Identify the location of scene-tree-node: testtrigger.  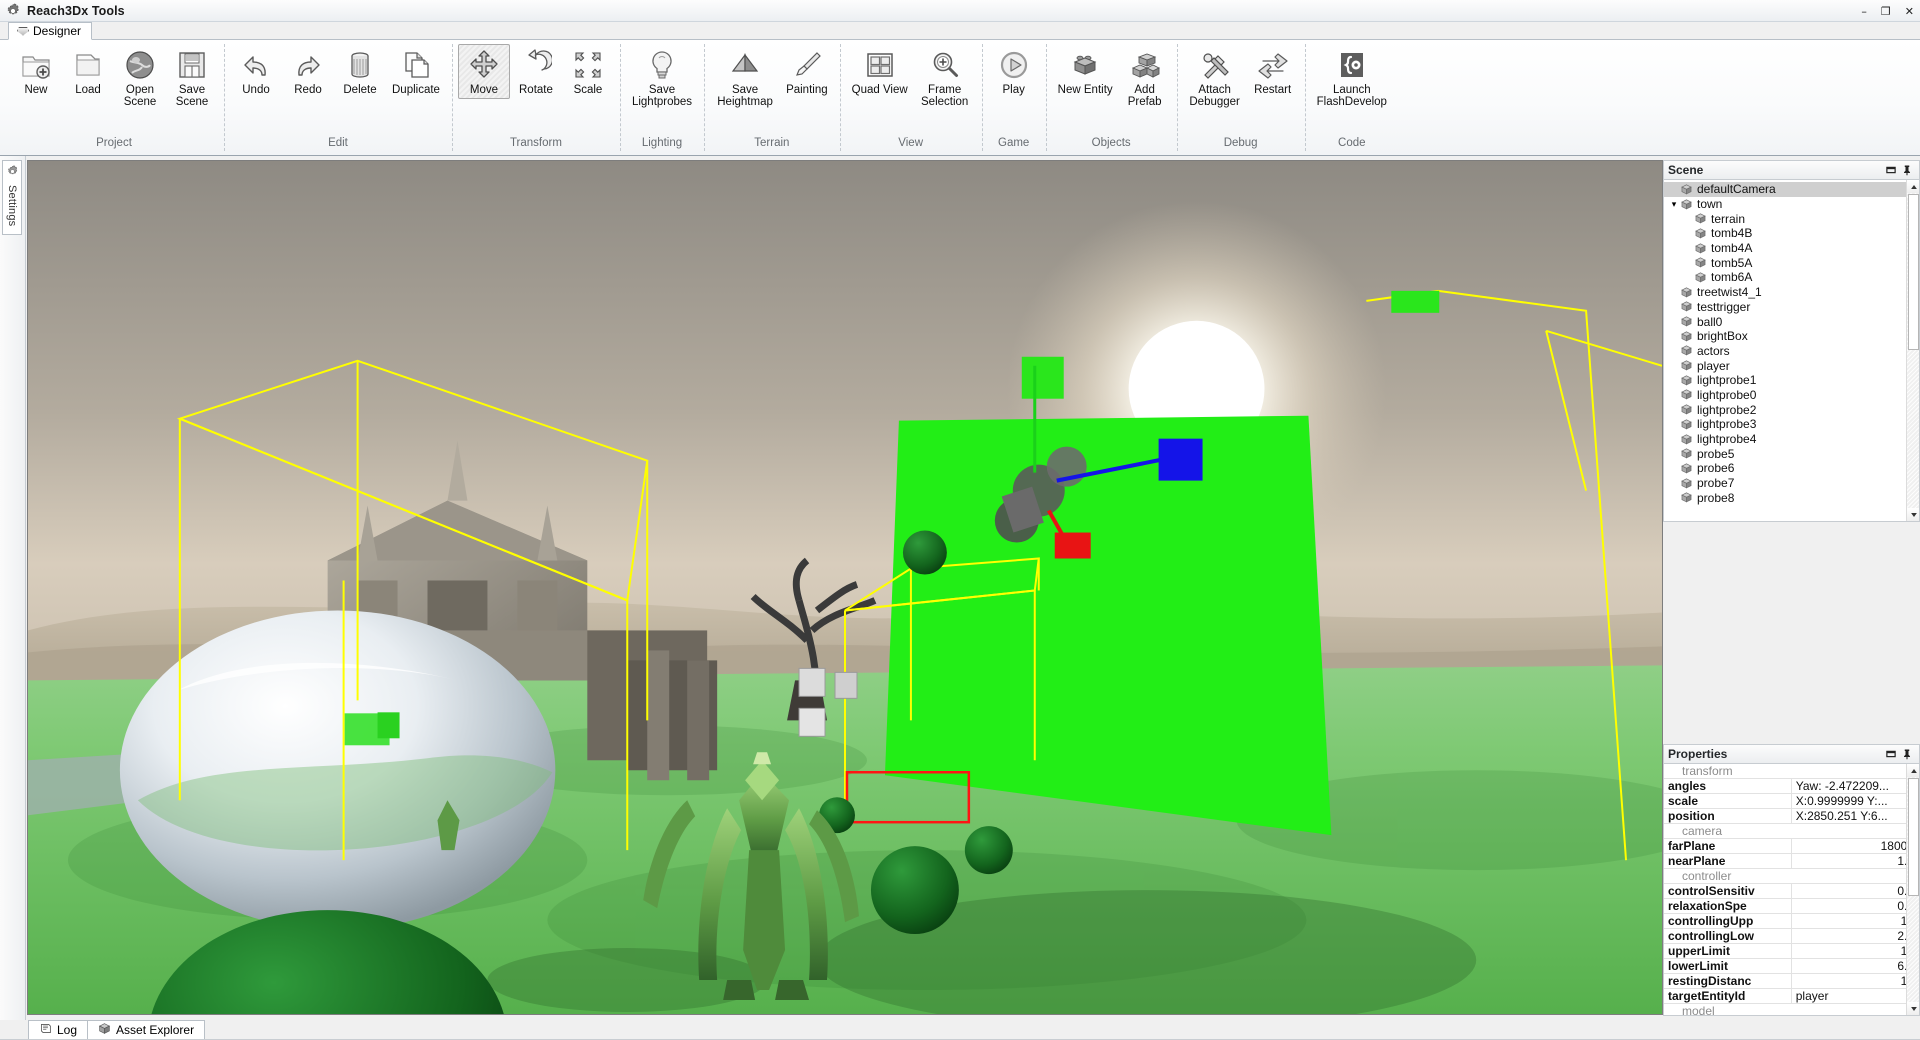
(1791, 307).